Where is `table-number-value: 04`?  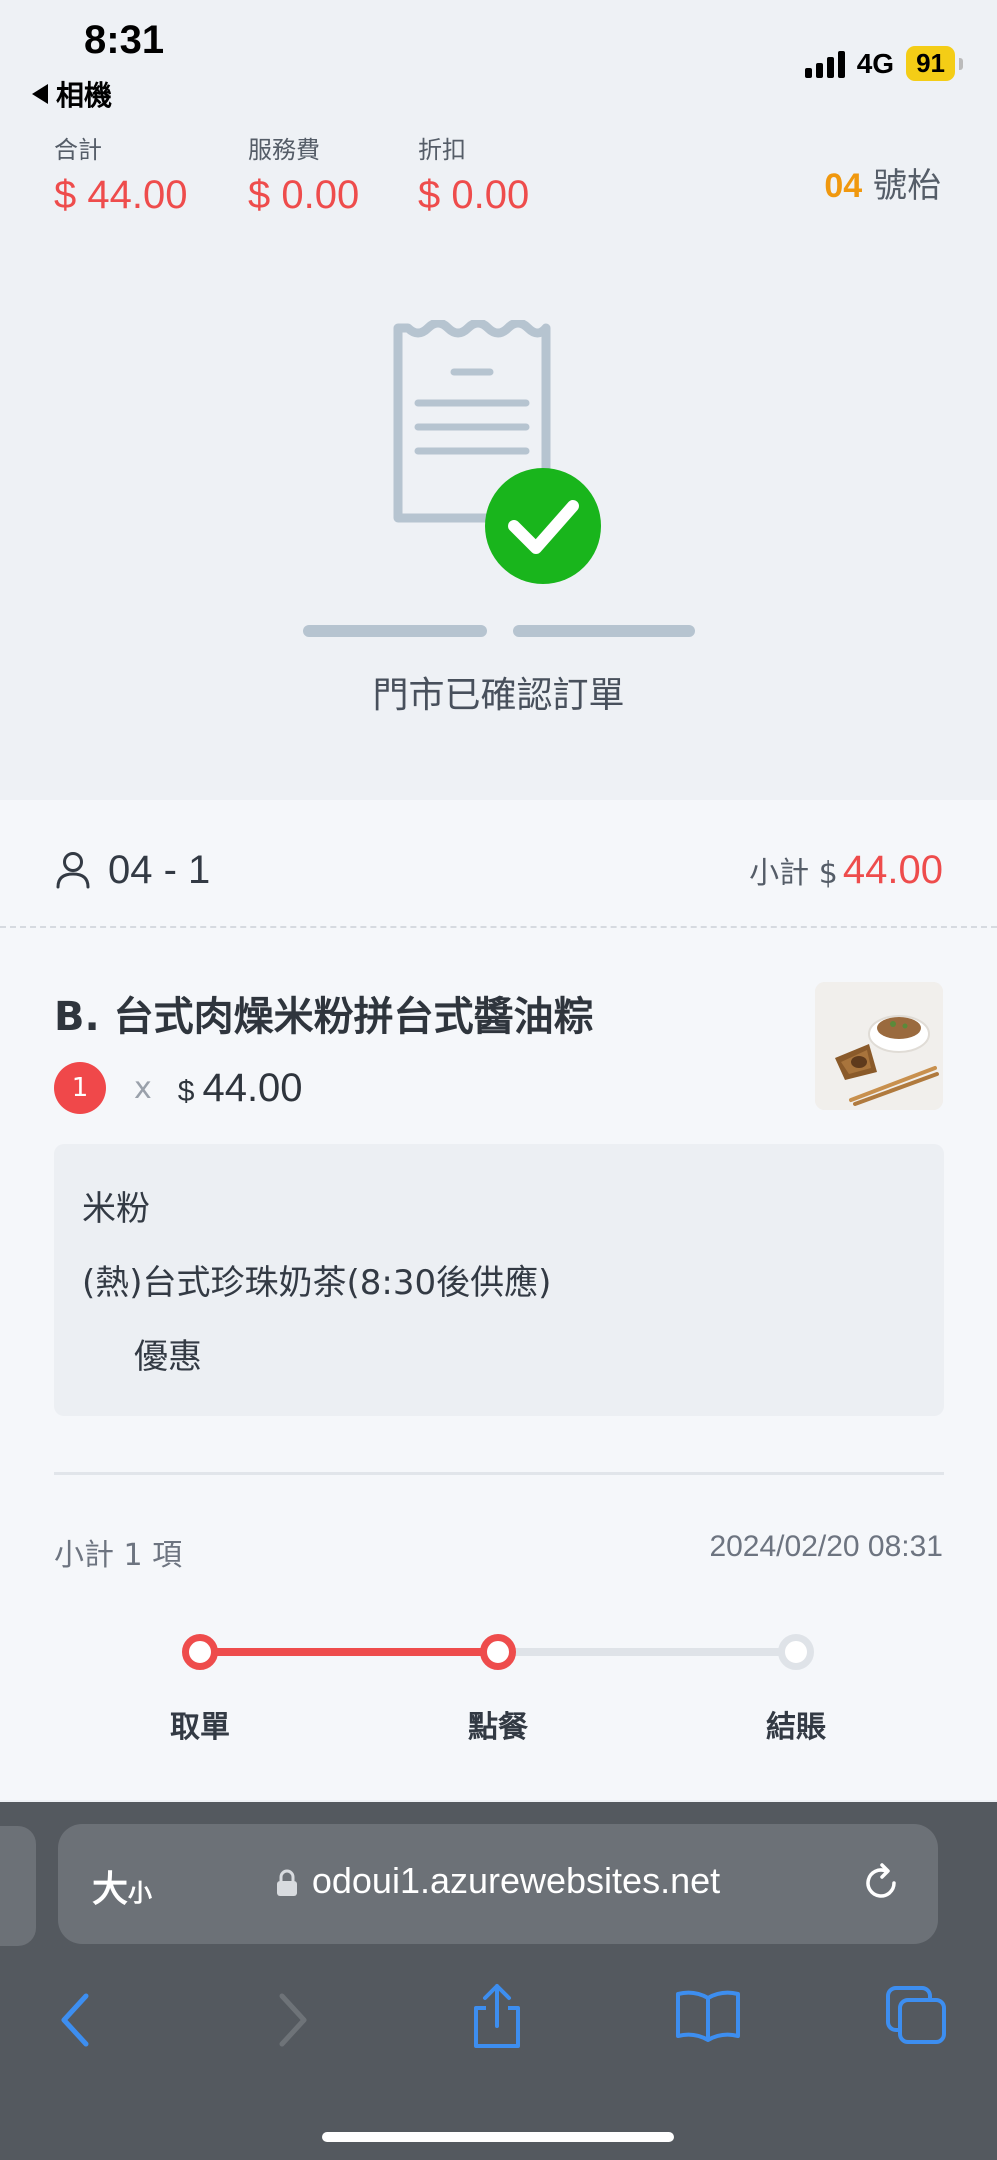 table-number-value: 04 is located at coordinates (843, 186).